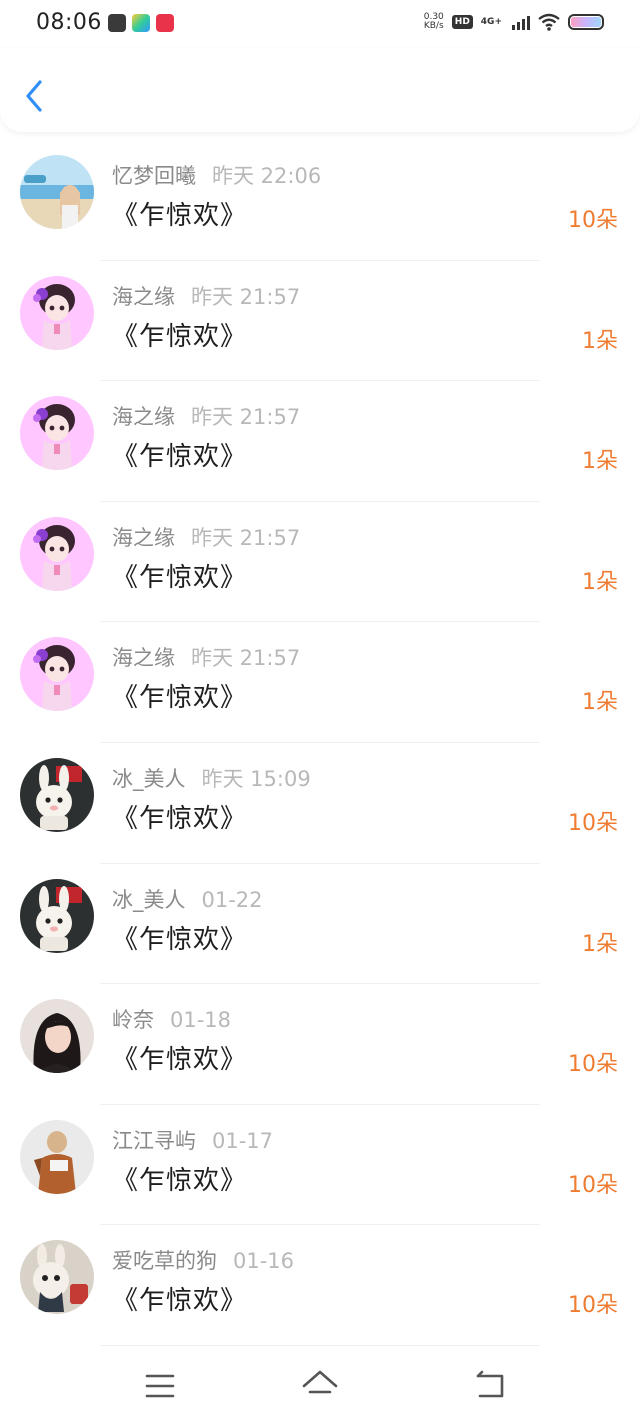  I want to click on status-time: 08:06, so click(69, 22).